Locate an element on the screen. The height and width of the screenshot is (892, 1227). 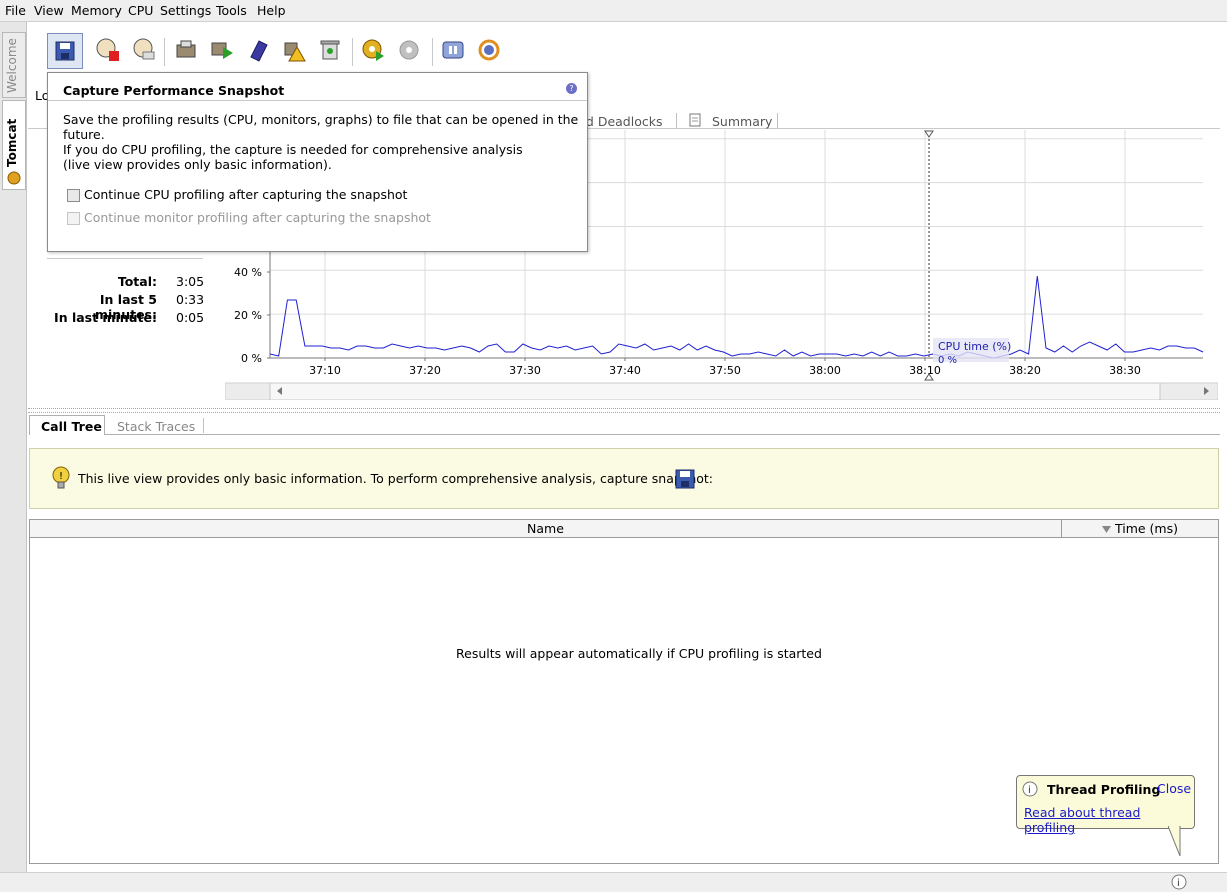
hover-value-label: 0 % is located at coordinates (947, 360).